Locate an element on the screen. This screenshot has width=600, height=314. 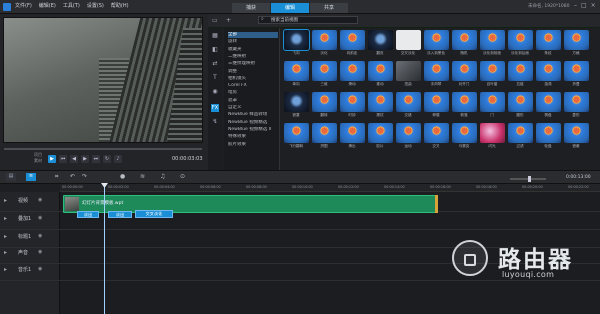
tab-capture: 捕获 is located at coordinates (251, 8).